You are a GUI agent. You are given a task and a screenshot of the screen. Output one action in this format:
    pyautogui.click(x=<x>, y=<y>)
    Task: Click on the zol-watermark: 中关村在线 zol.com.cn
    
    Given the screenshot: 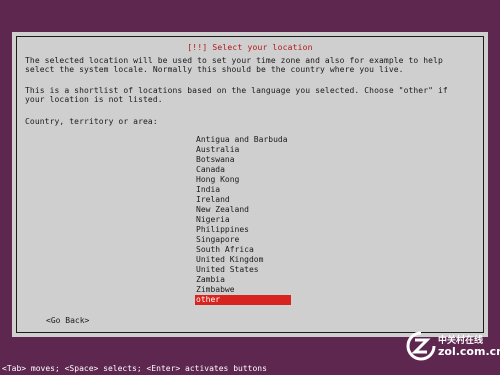 What is the action you would take?
    pyautogui.click(x=453, y=348)
    